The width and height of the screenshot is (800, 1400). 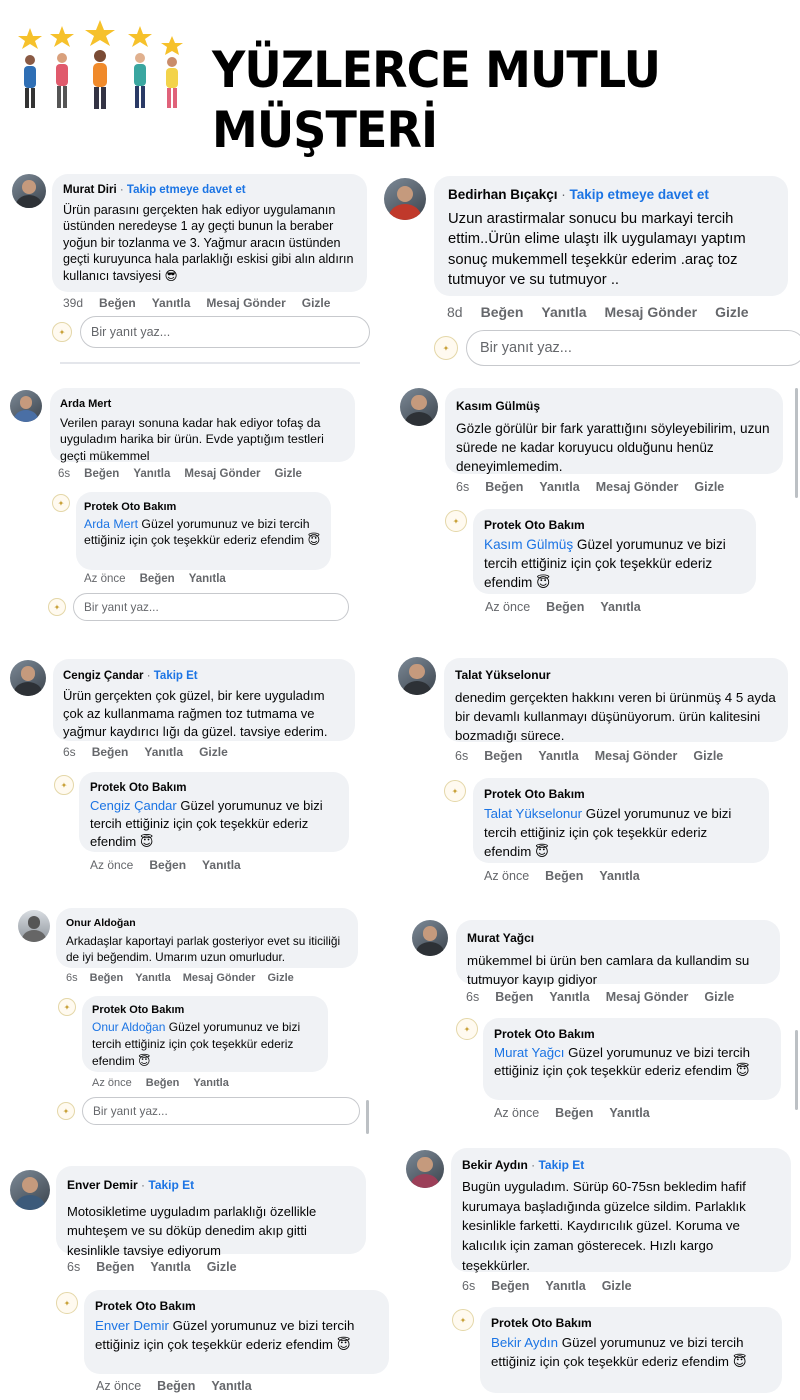 I want to click on commenter-name: Murat Diri, so click(x=90, y=190).